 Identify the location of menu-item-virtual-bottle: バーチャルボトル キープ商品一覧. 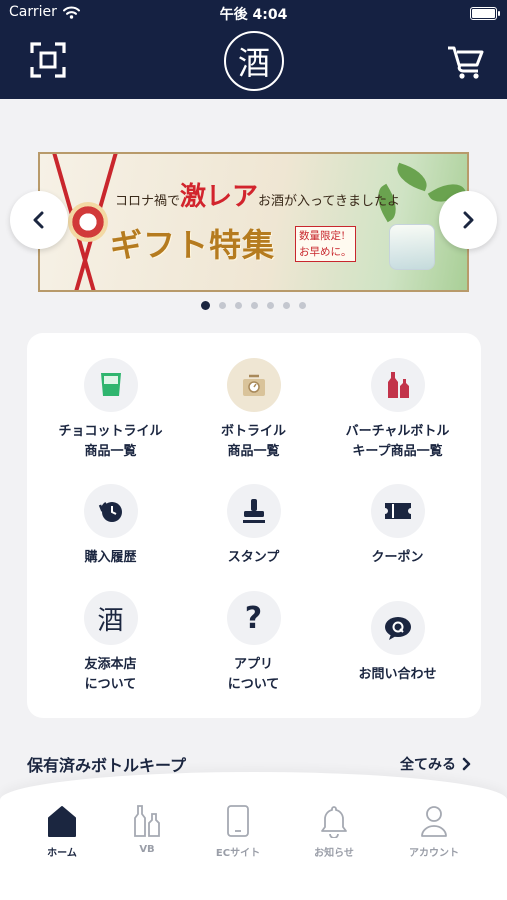
(397, 410).